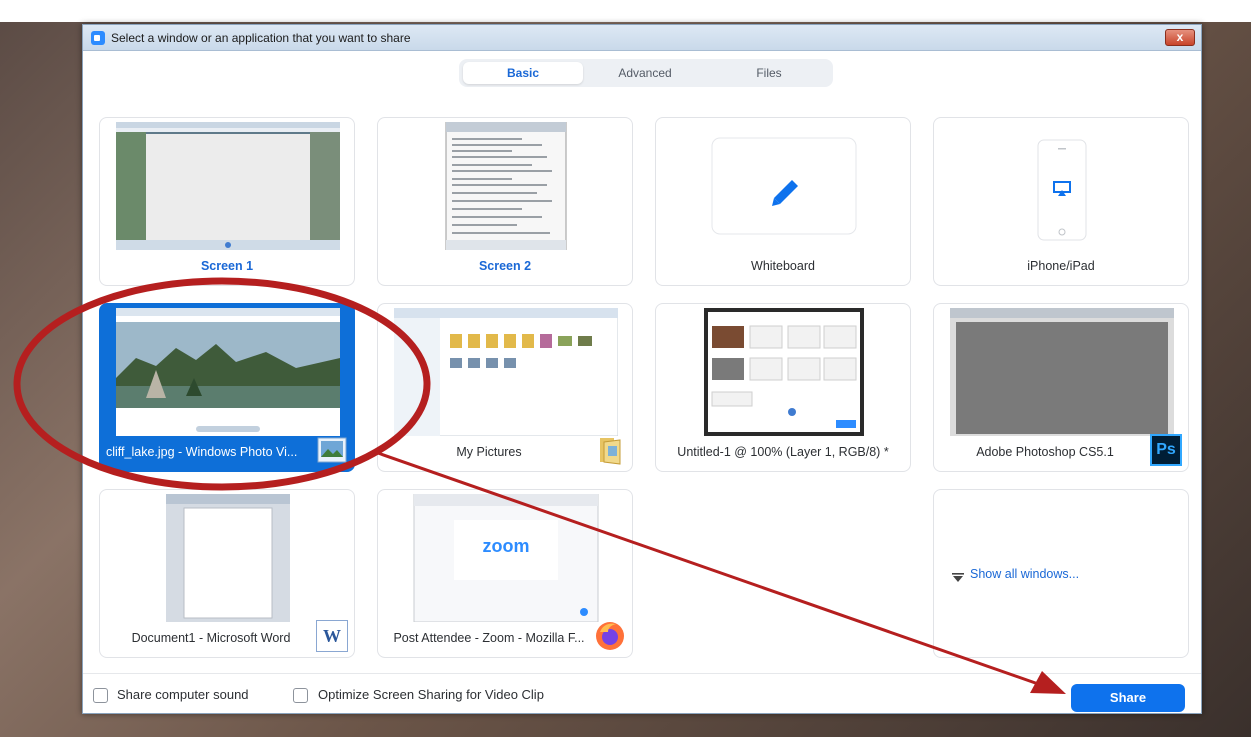 The width and height of the screenshot is (1251, 737). Describe the element at coordinates (769, 73) in the screenshot. I see `tab-files: Files` at that location.